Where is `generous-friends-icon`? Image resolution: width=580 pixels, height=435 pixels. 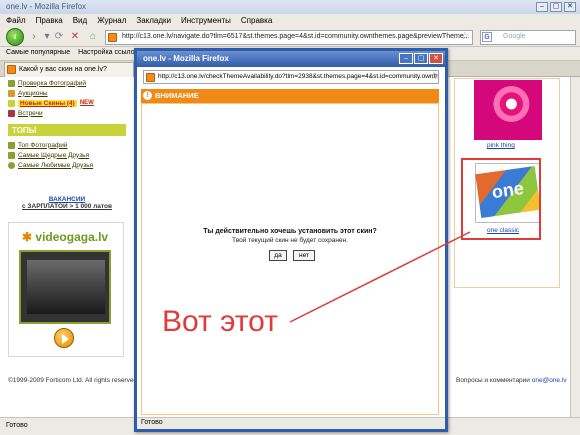
generous-friends-icon is located at coordinates (11, 155).